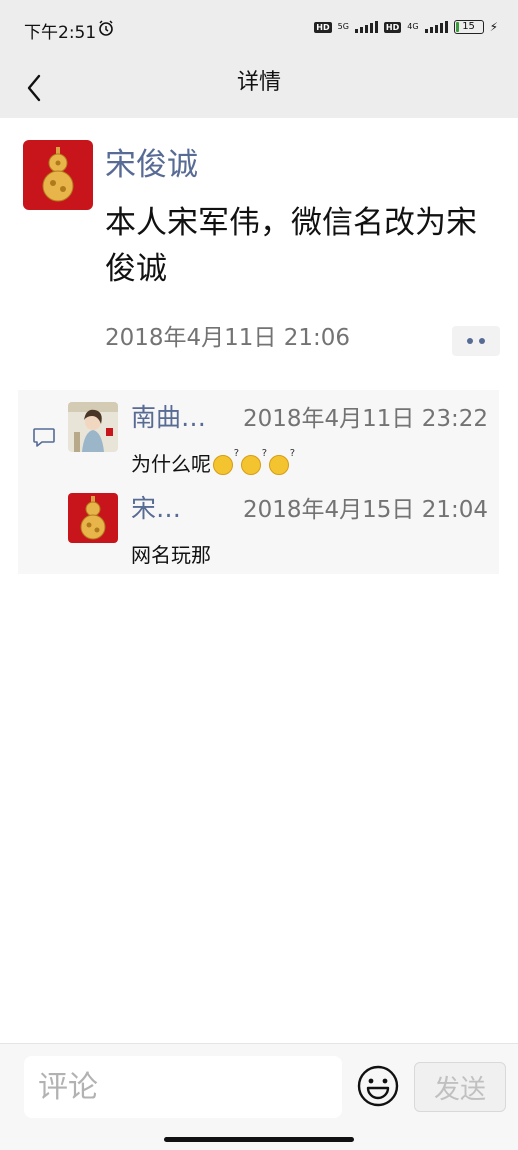  What do you see at coordinates (343, 26) in the screenshot?
I see `network-type: 5G` at bounding box center [343, 26].